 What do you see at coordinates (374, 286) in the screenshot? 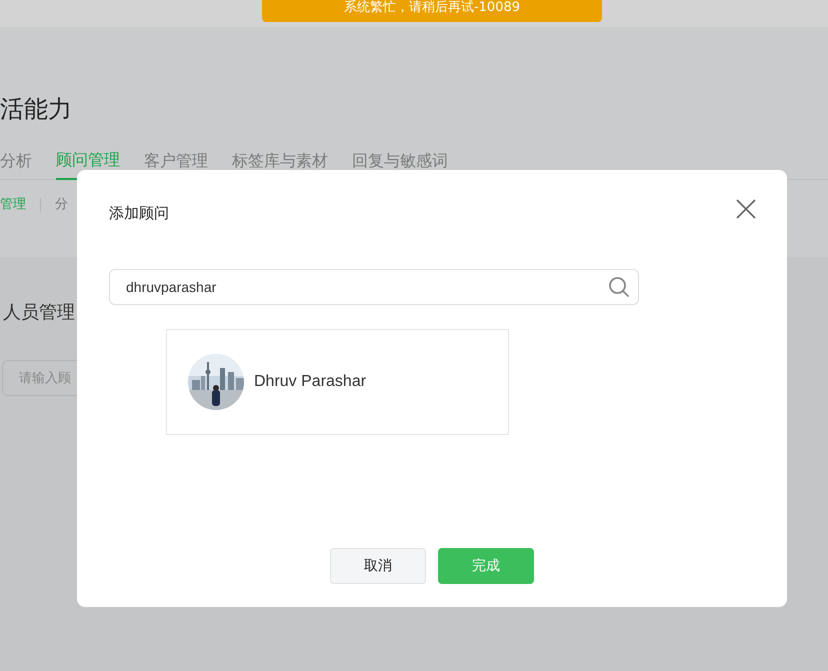
I see `search-field: dhruvparashar` at bounding box center [374, 286].